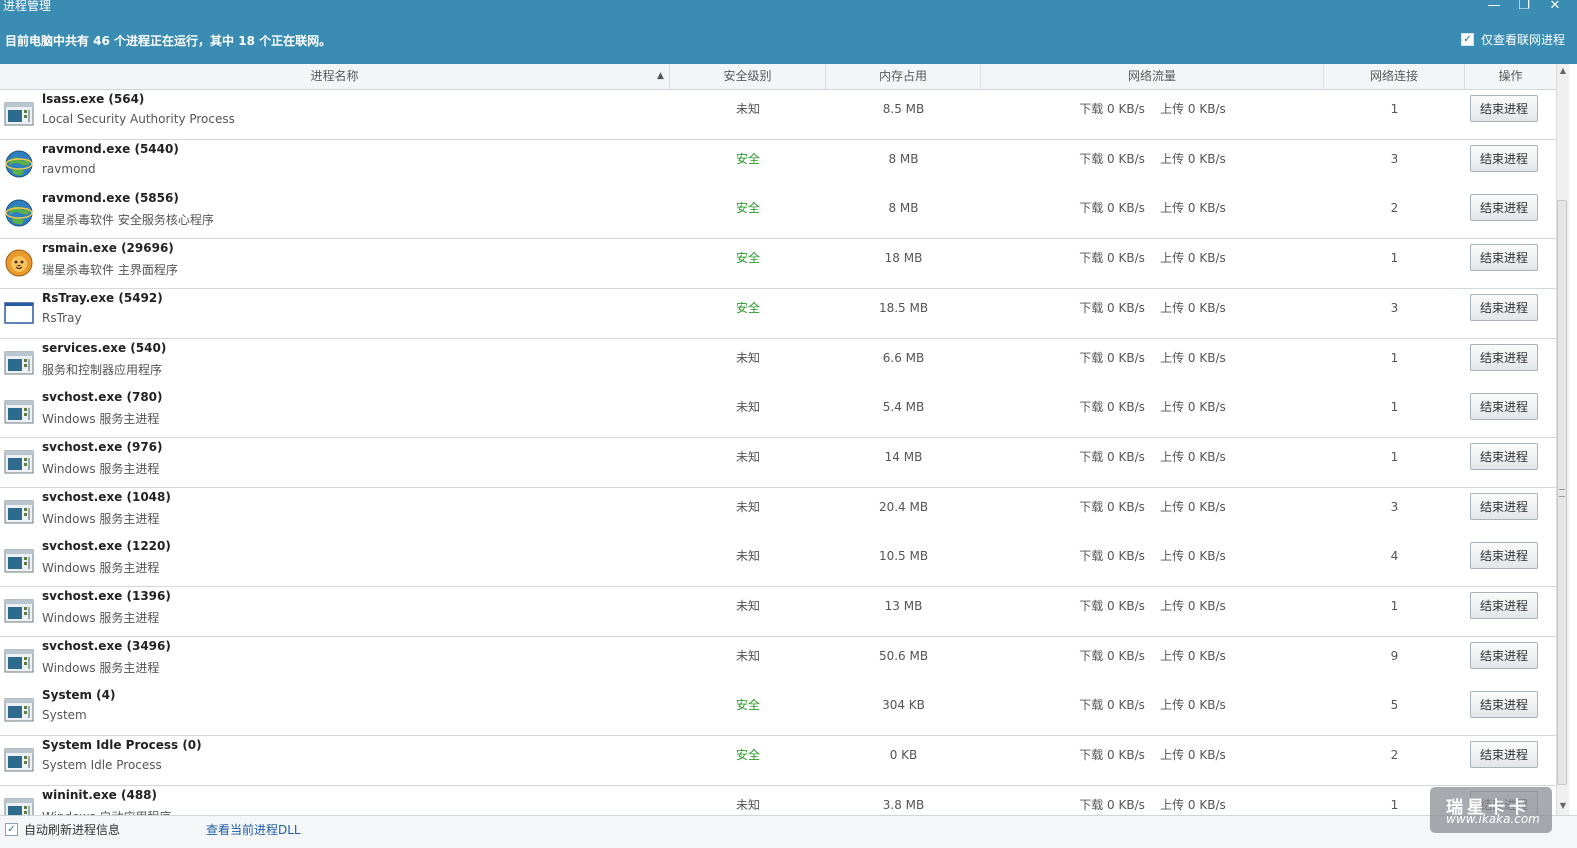  What do you see at coordinates (102, 765) in the screenshot?
I see `process-description: System Idle Process` at bounding box center [102, 765].